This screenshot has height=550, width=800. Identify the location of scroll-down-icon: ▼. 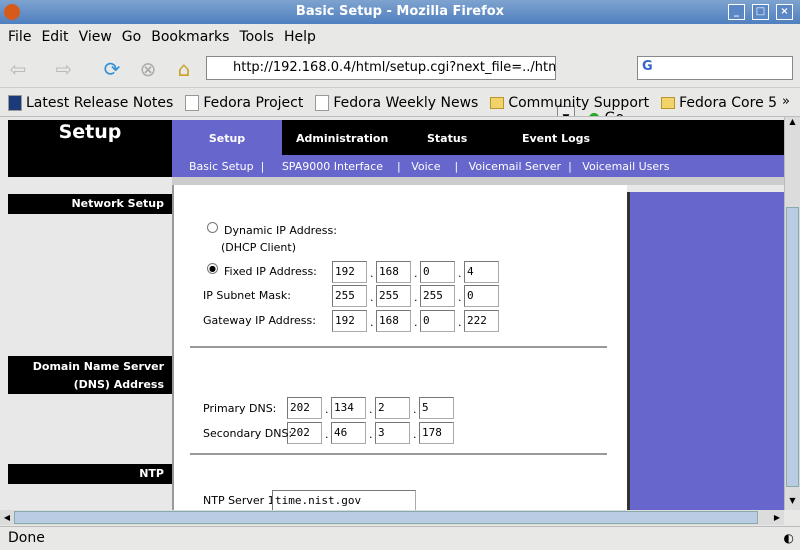
(792, 503).